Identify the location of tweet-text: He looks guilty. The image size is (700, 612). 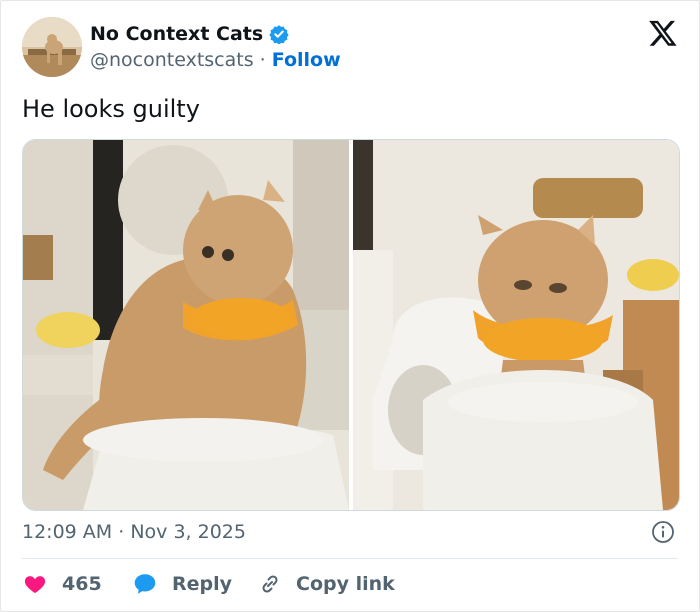
(111, 109).